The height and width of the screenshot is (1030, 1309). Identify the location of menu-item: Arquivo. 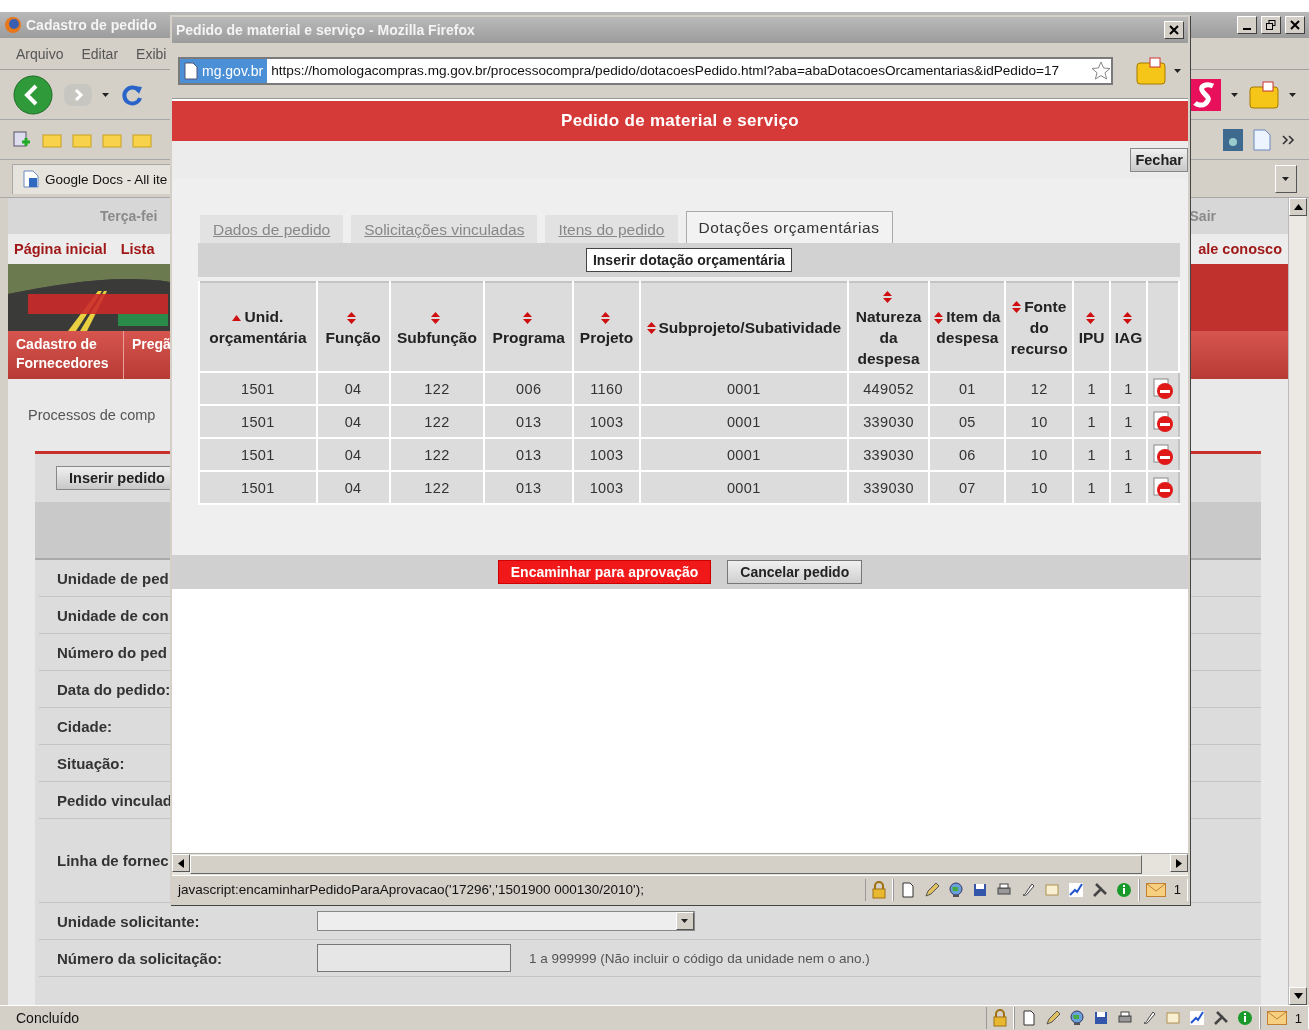
(40, 53).